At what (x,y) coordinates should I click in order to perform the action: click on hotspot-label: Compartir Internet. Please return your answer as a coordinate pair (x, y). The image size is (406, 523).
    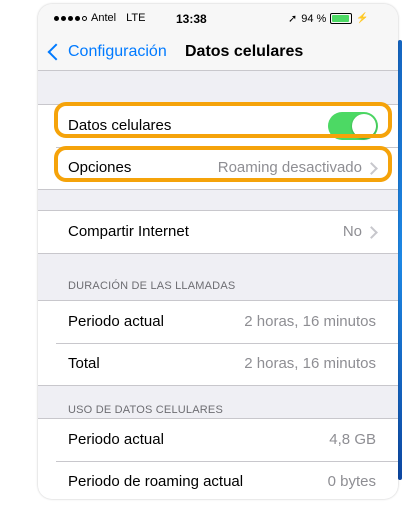
    Looking at the image, I should click on (128, 231).